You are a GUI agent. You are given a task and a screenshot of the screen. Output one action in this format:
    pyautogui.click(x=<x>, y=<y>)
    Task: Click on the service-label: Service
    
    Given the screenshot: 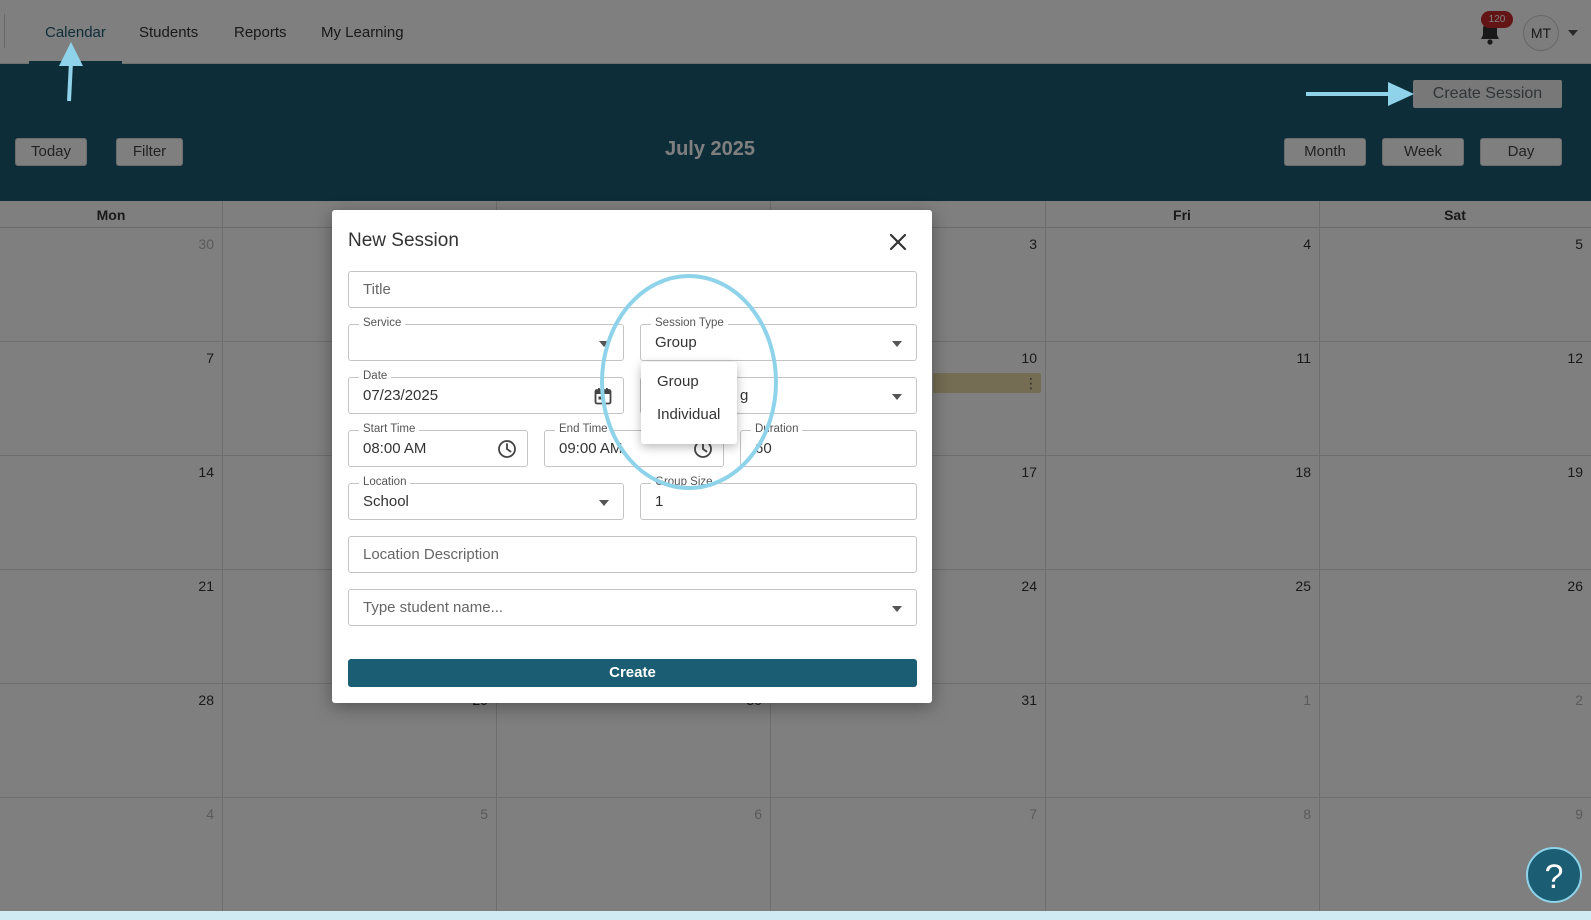 What is the action you would take?
    pyautogui.click(x=382, y=323)
    